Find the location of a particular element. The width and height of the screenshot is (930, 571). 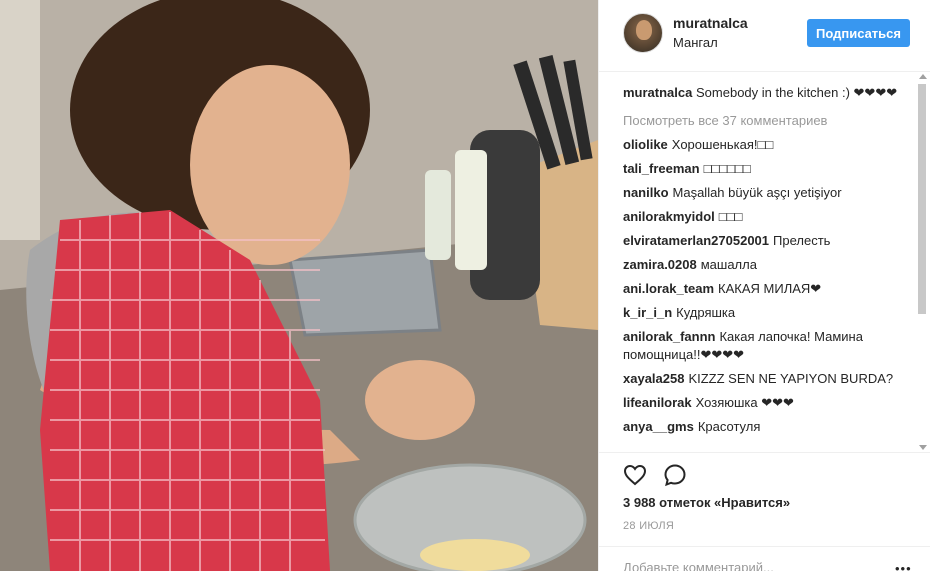

comment-text: КАКАЯ МИЛАЯ❤ is located at coordinates (770, 288).